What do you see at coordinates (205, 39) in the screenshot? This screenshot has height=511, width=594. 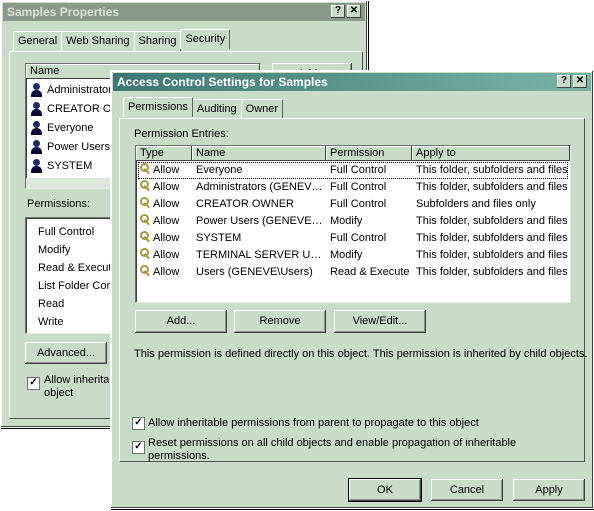 I see `tab-security: Security` at bounding box center [205, 39].